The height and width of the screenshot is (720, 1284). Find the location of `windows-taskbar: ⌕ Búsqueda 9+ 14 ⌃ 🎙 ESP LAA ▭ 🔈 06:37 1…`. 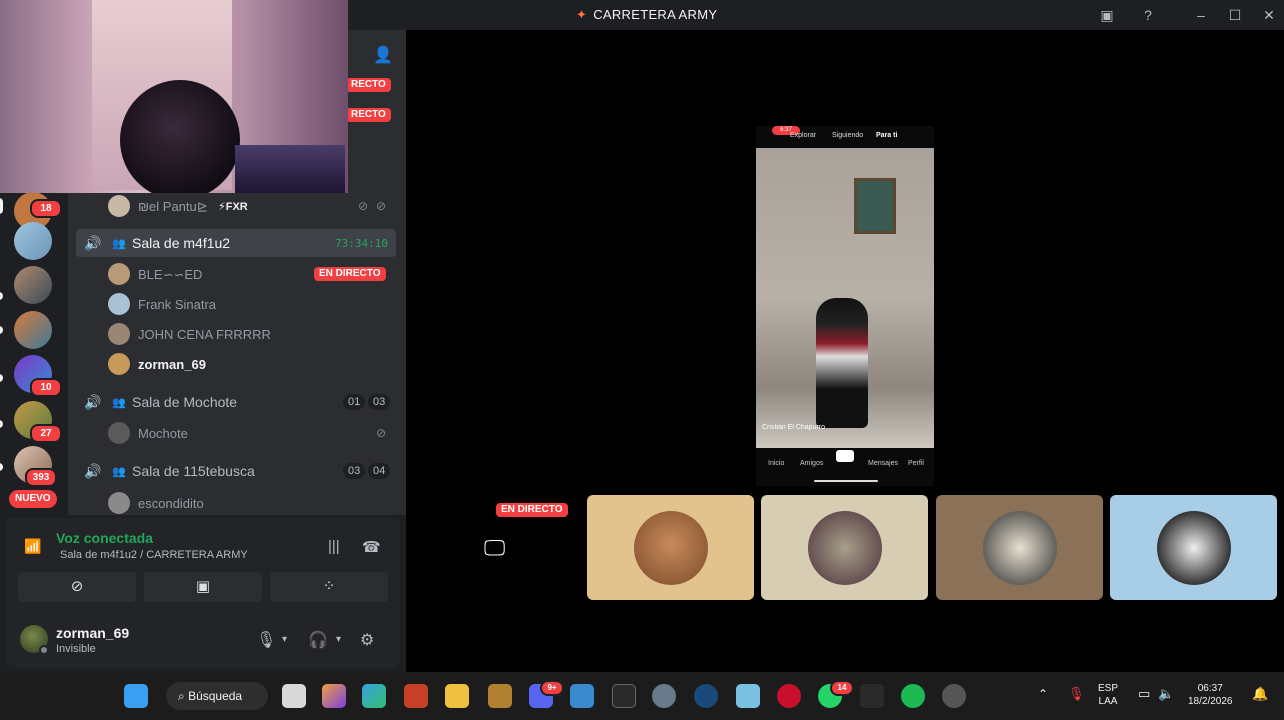

windows-taskbar: ⌕ Búsqueda 9+ 14 ⌃ 🎙 ESP LAA ▭ 🔈 06:37 1… is located at coordinates (642, 696).